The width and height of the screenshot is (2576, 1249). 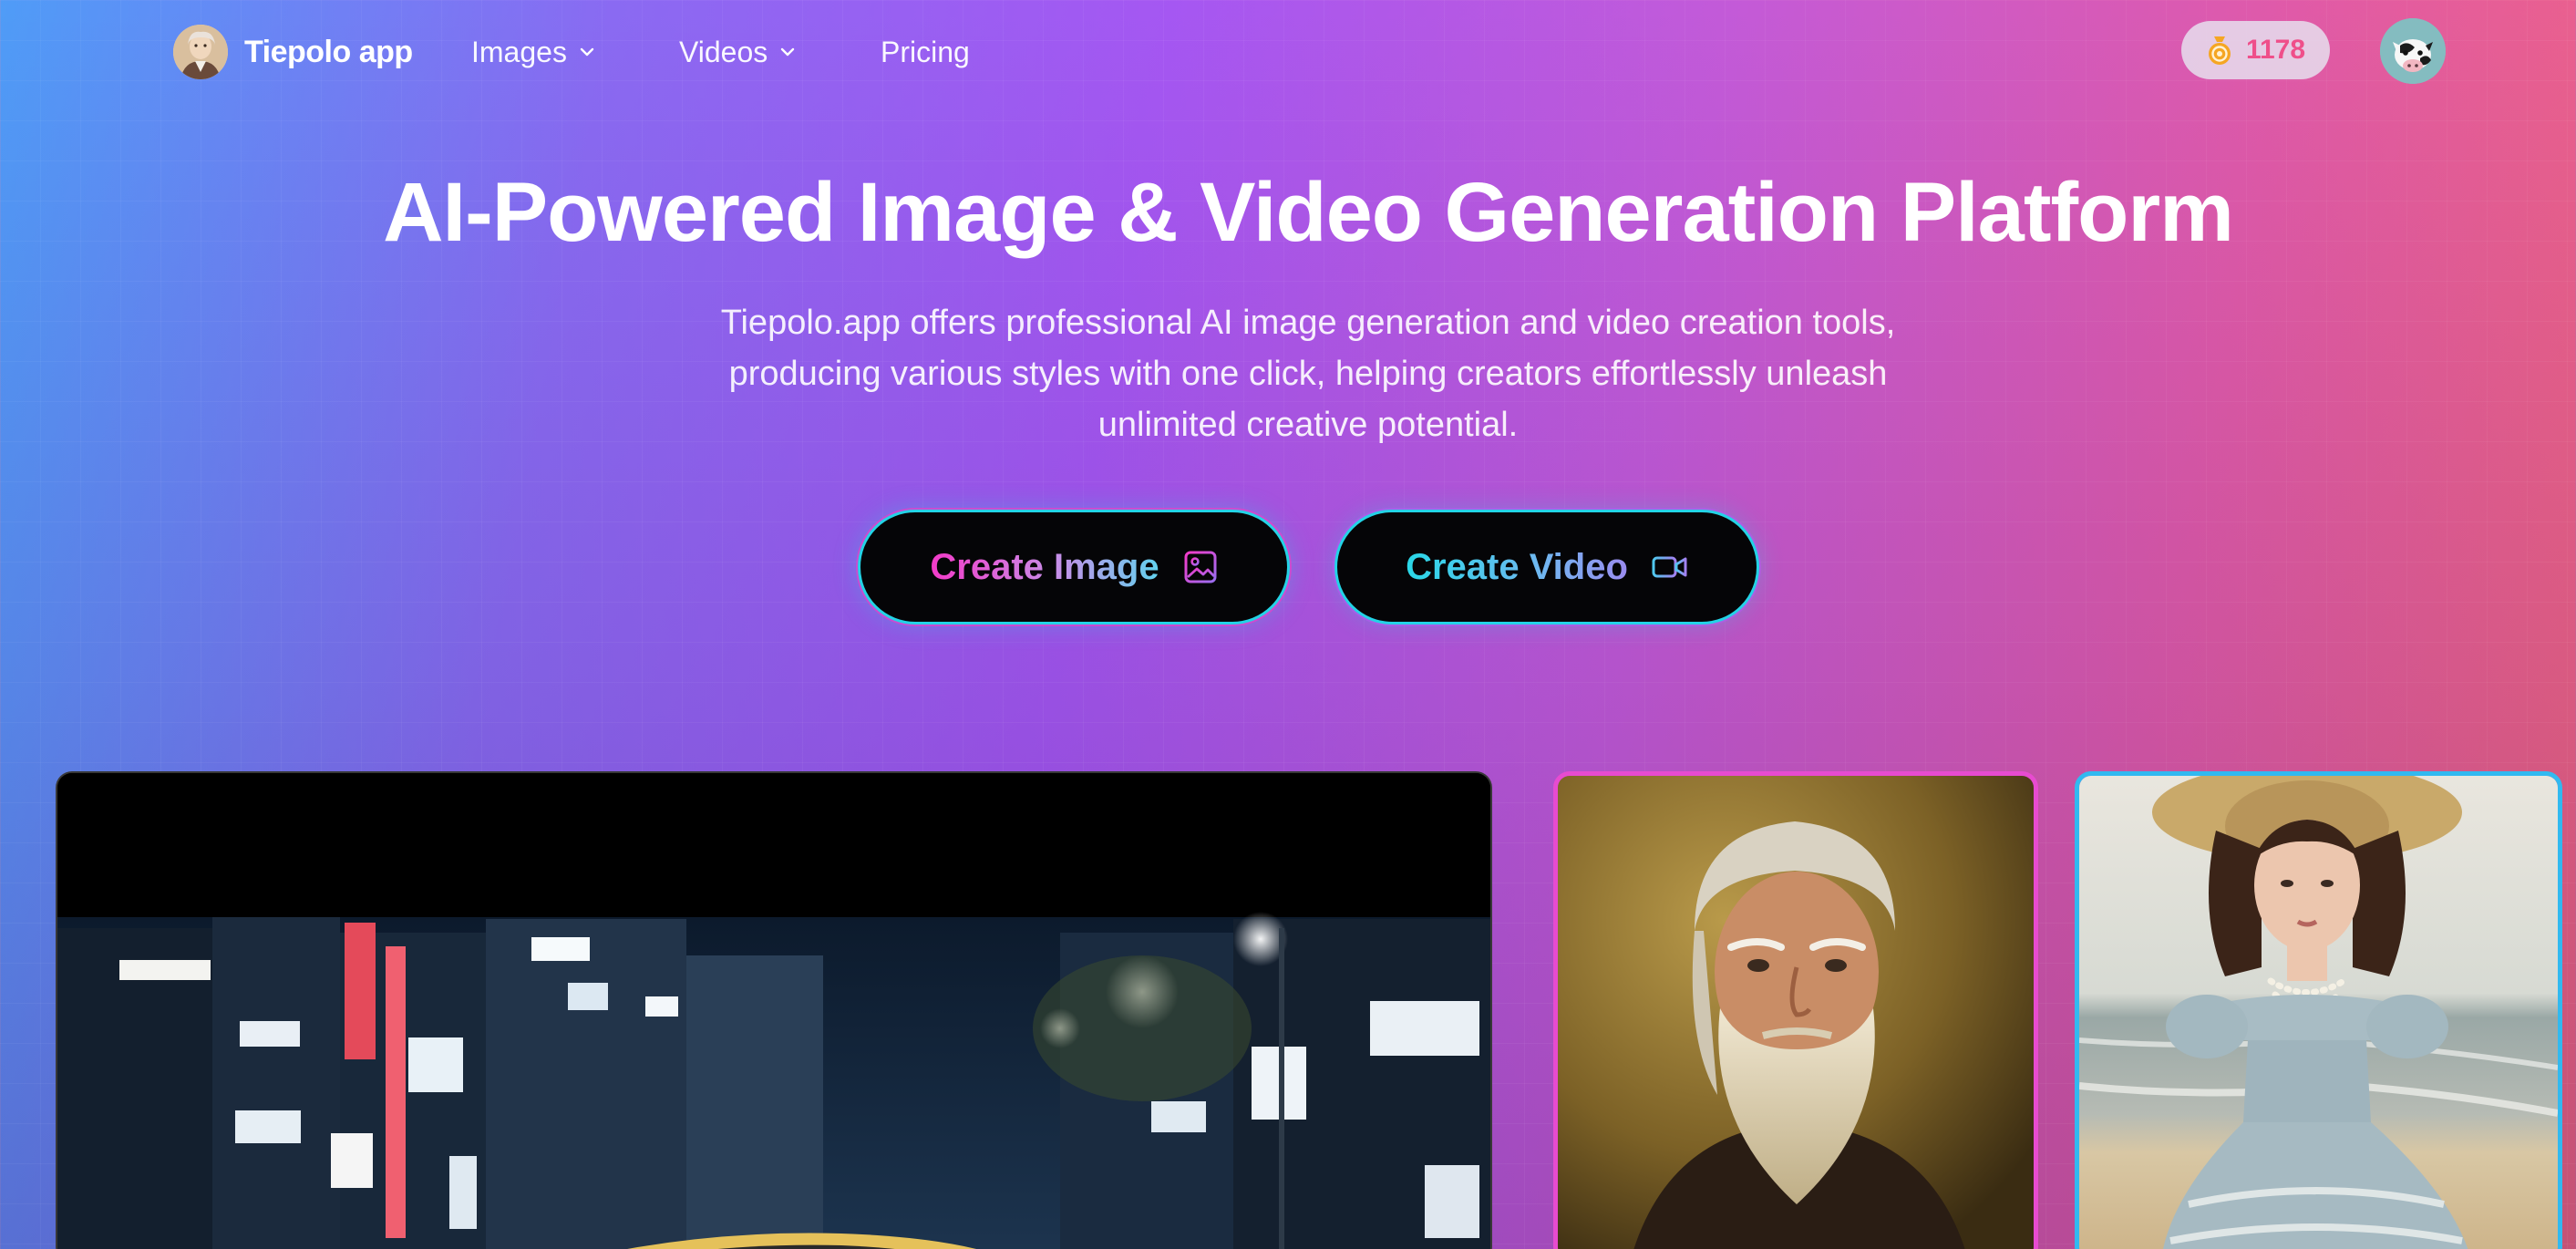 I want to click on brand-logo-icon, so click(x=200, y=52).